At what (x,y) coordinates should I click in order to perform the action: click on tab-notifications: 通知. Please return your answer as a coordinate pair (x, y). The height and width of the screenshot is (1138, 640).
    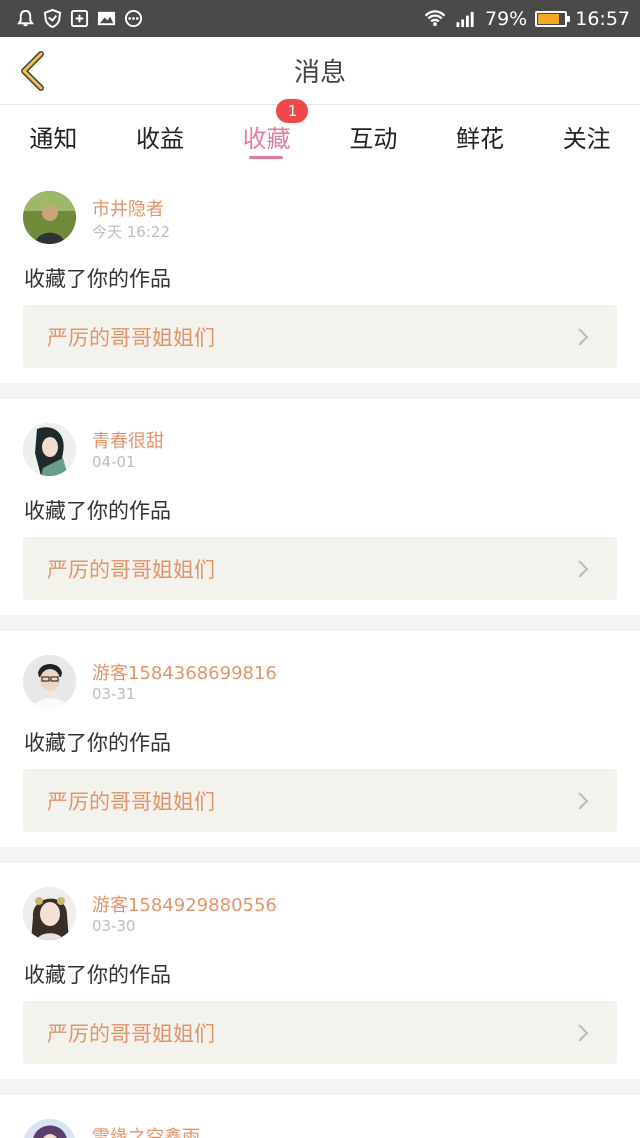
    Looking at the image, I should click on (53, 136).